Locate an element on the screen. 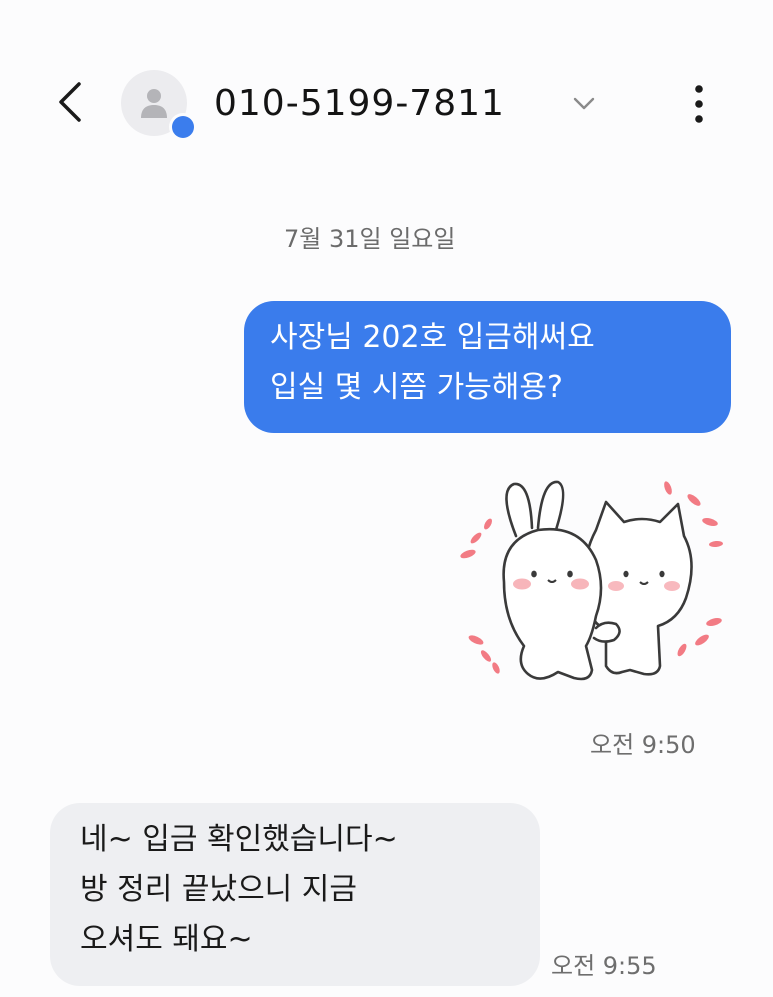 The height and width of the screenshot is (997, 773). sticker-image is located at coordinates (591, 580).